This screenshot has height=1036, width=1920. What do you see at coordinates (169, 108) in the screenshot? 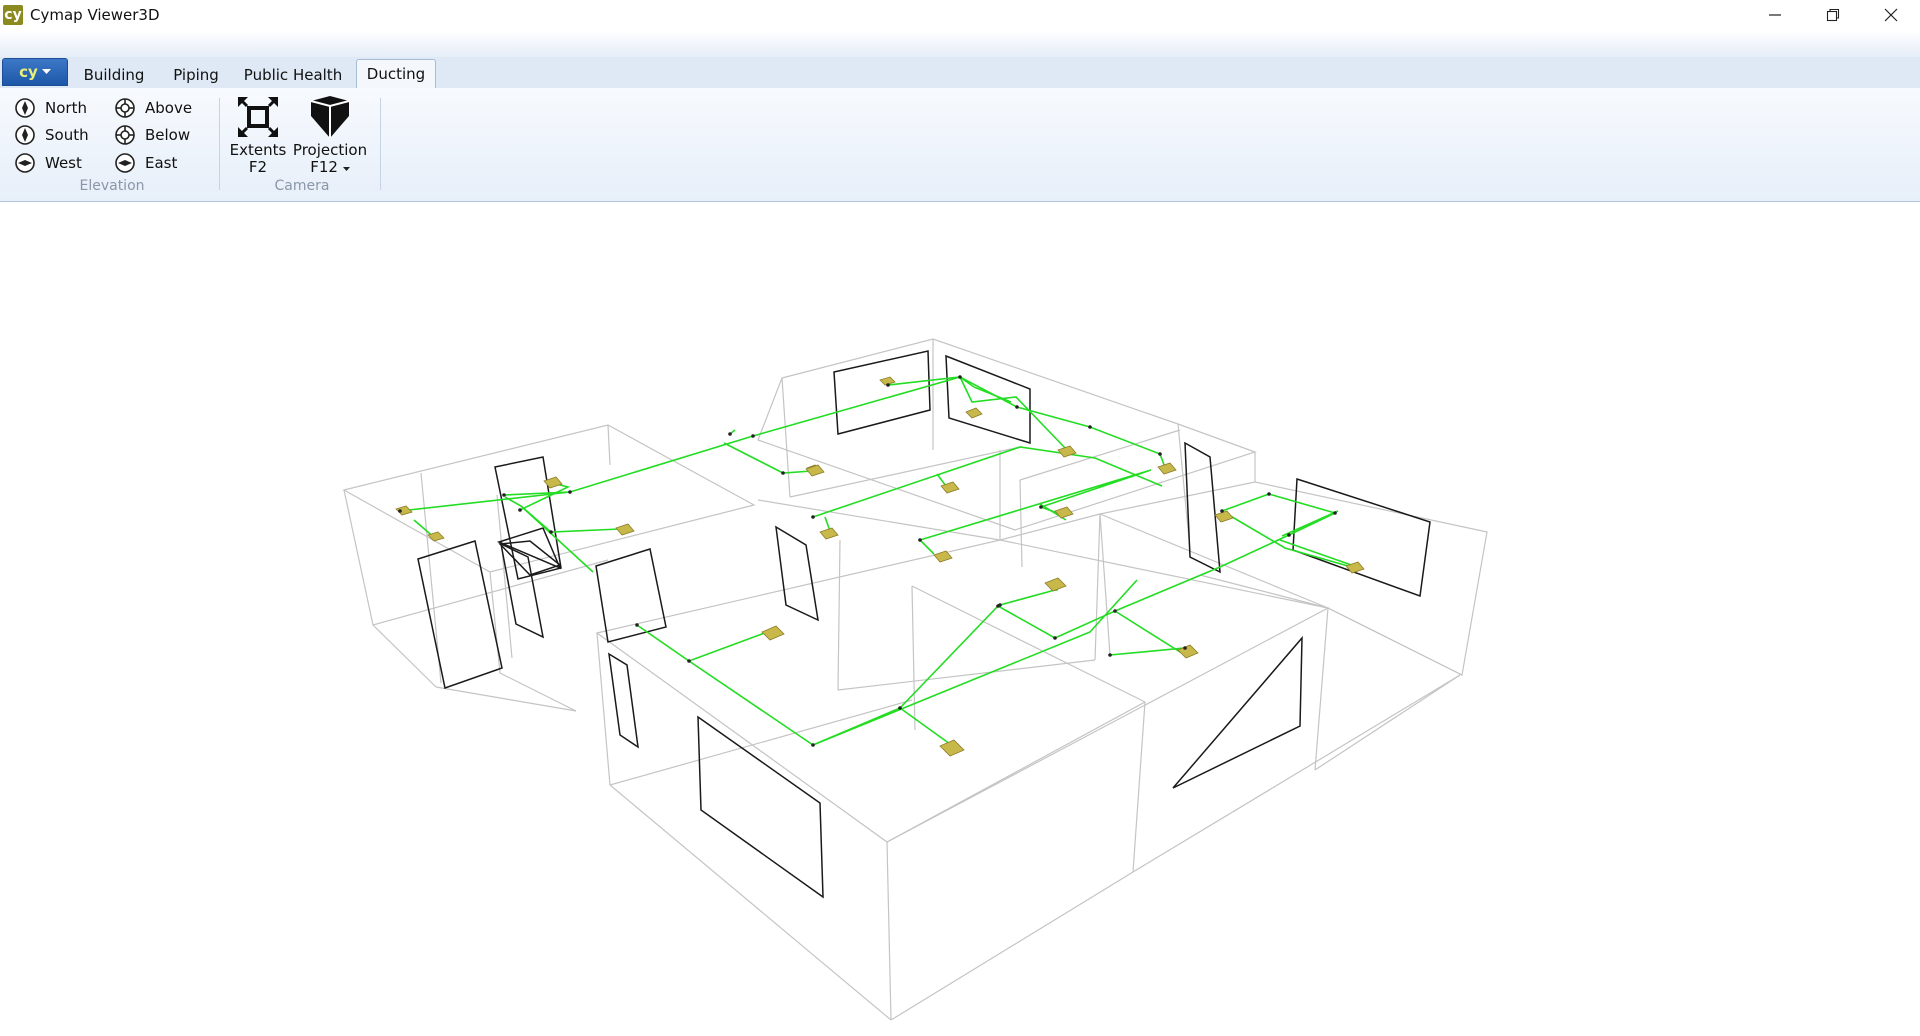
I see `above-label: Above` at bounding box center [169, 108].